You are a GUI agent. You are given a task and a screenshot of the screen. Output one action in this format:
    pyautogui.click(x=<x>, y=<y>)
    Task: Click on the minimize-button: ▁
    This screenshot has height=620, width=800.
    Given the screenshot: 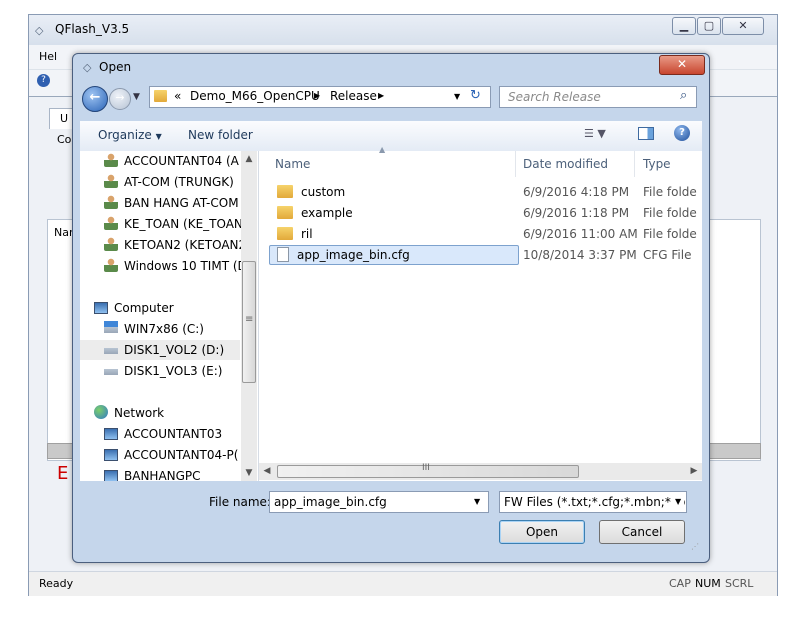 What is the action you would take?
    pyautogui.click(x=684, y=26)
    